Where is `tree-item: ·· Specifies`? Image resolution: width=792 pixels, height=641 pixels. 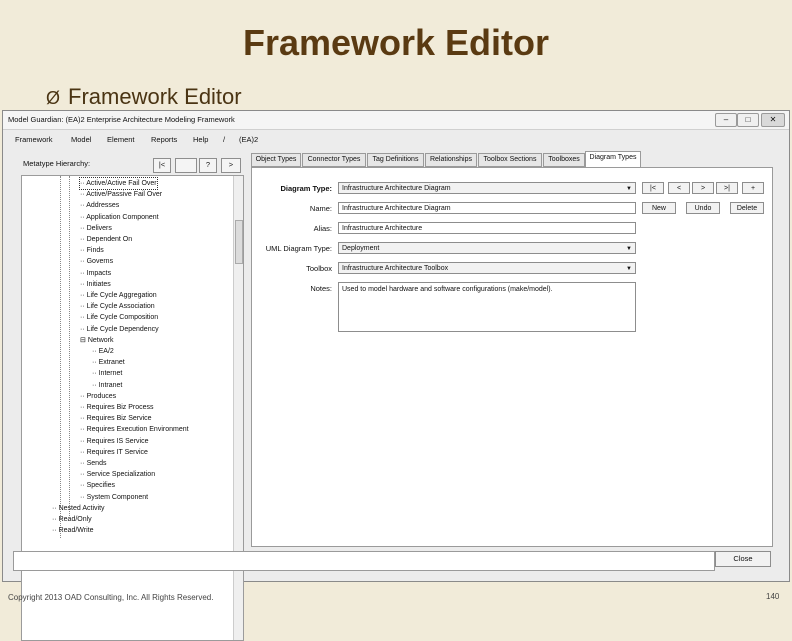
tree-item: ·· Specifies is located at coordinates (97, 485).